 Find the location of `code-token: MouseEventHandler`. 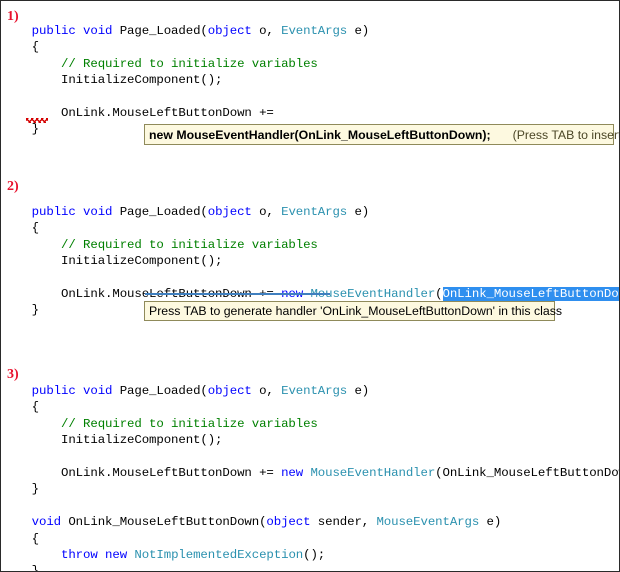

code-token: MouseEventHandler is located at coordinates (373, 472).